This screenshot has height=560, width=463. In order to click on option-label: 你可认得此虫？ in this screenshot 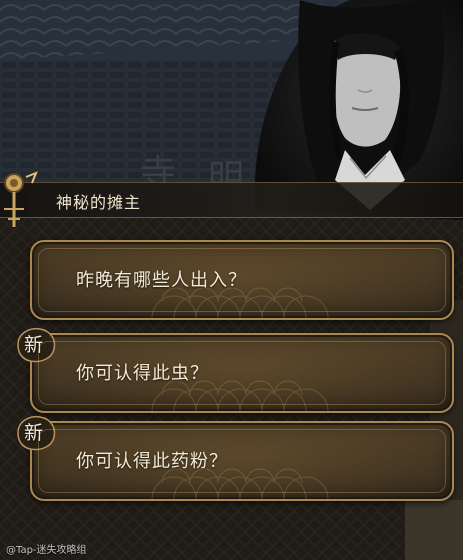, I will do `click(142, 373)`.